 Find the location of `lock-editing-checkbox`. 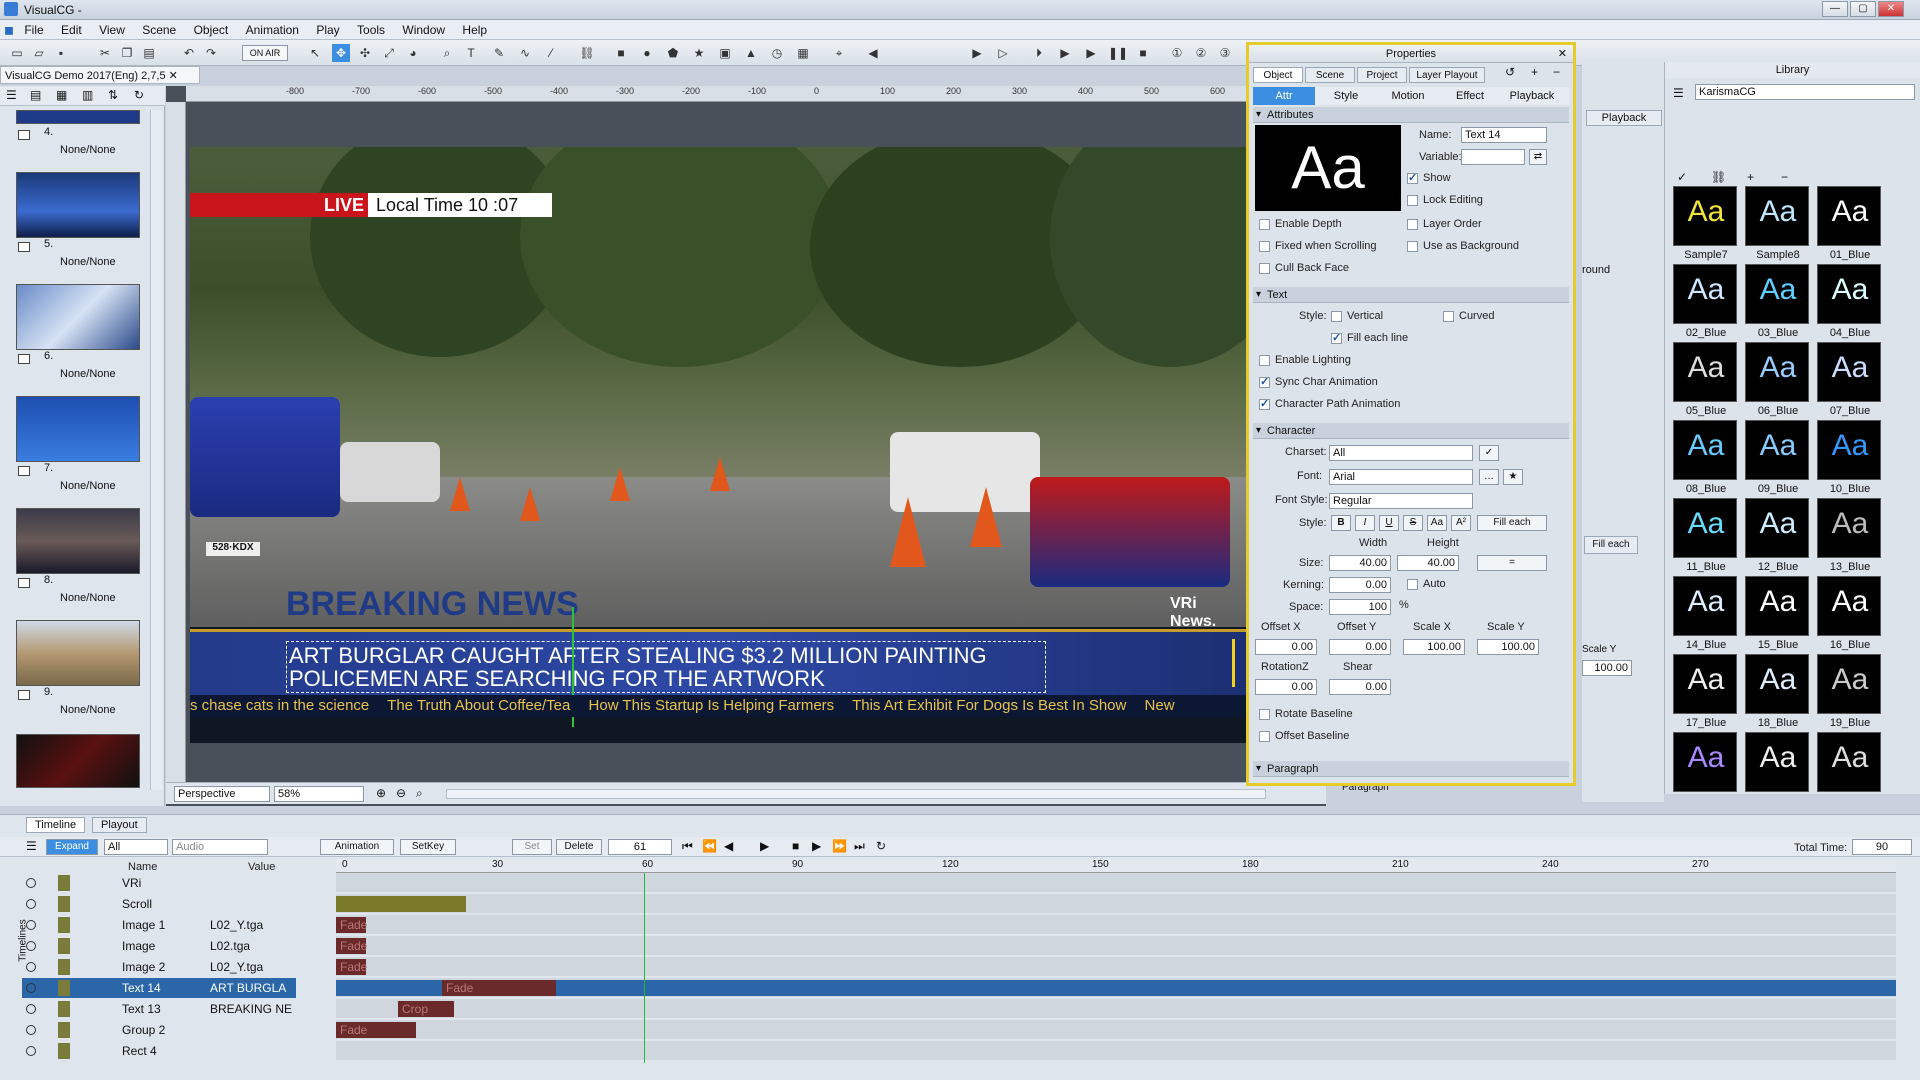

lock-editing-checkbox is located at coordinates (1412, 200).